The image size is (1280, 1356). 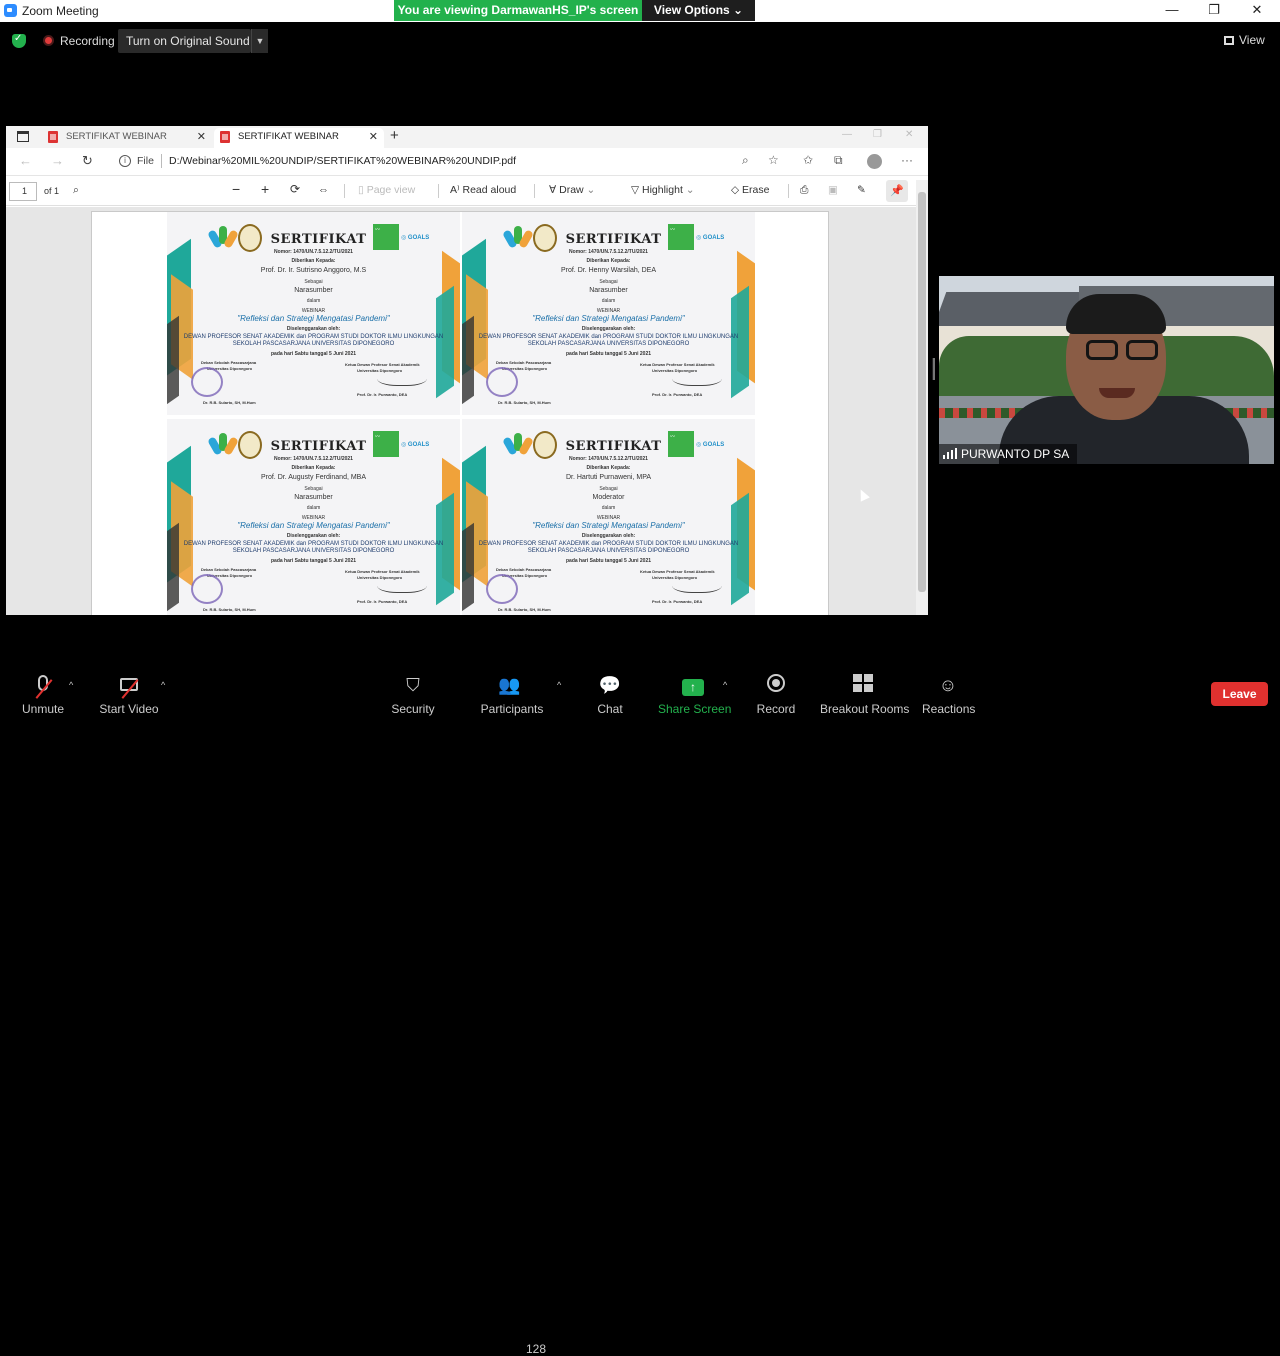 I want to click on tab-actions-icon, so click(x=23, y=136).